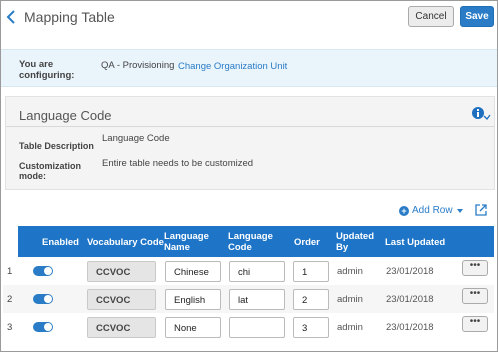 This screenshot has height=352, width=498. Describe the element at coordinates (481, 210) in the screenshot. I see `export-icon` at that location.